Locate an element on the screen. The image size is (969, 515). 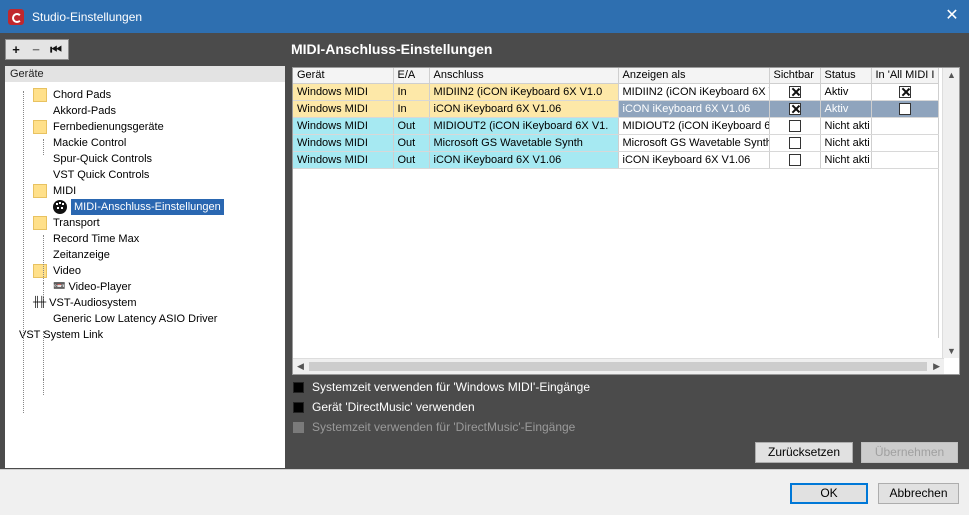
close-icon: ✕ is located at coordinates (952, 16).